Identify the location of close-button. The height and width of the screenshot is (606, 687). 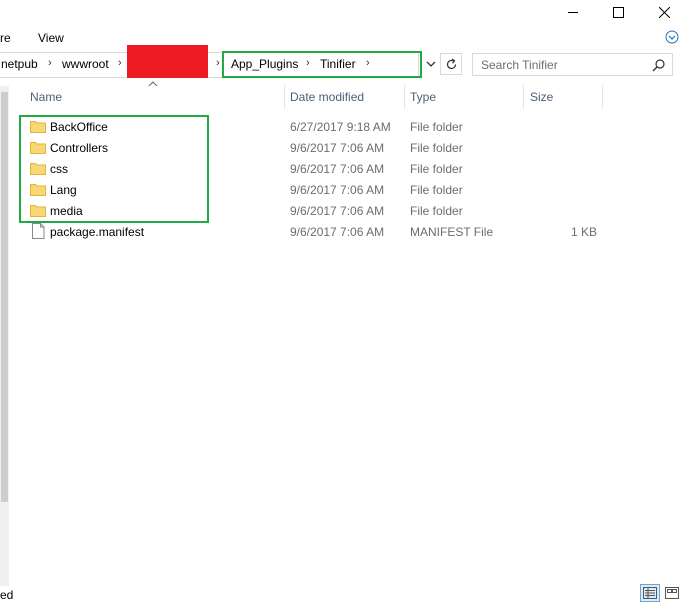
(664, 12).